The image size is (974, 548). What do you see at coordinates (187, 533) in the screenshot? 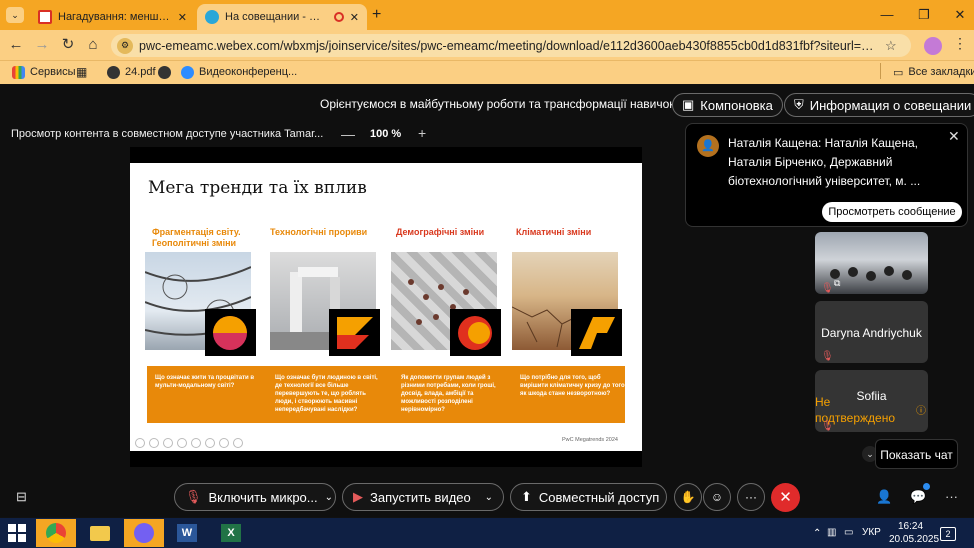
I see `word-taskbar-icon: W` at bounding box center [187, 533].